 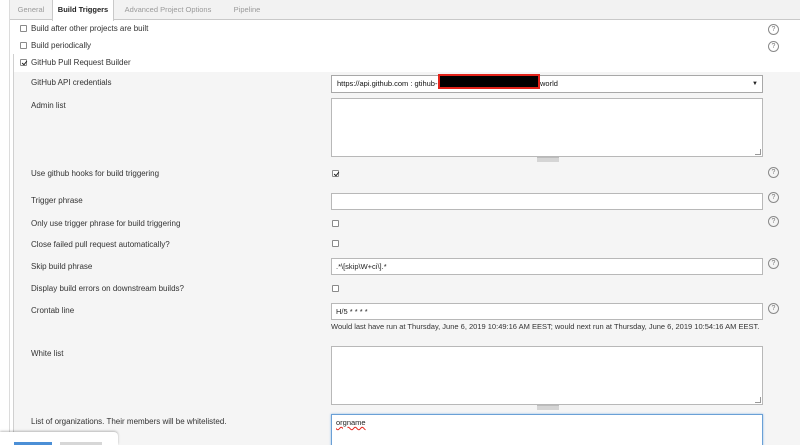 What do you see at coordinates (773, 263) in the screenshot?
I see `skip-build-phrase-help-icon: ?` at bounding box center [773, 263].